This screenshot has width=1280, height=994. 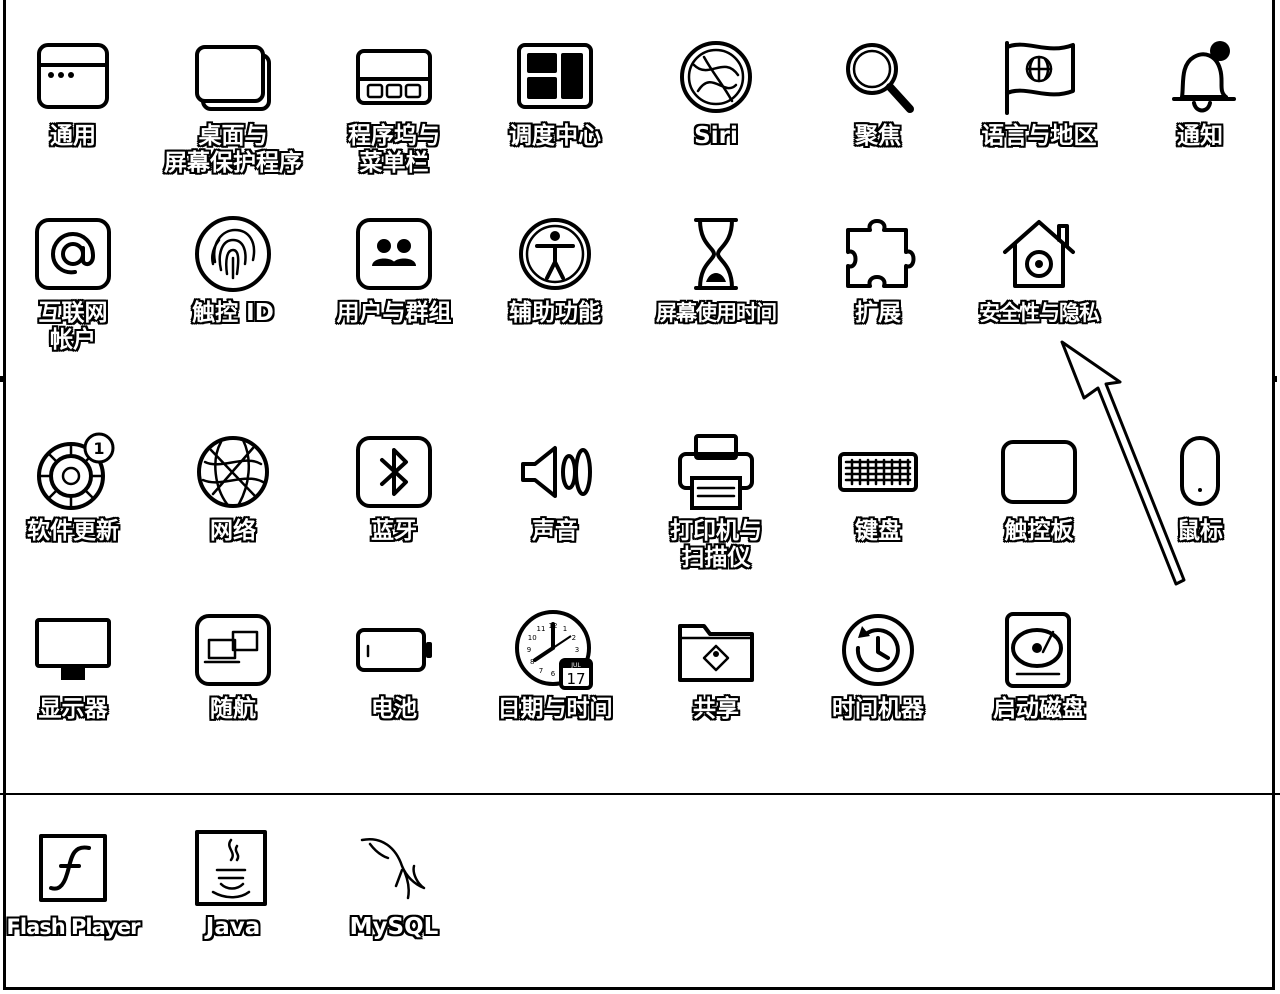 I want to click on pane-label: 随航, so click(x=233, y=709).